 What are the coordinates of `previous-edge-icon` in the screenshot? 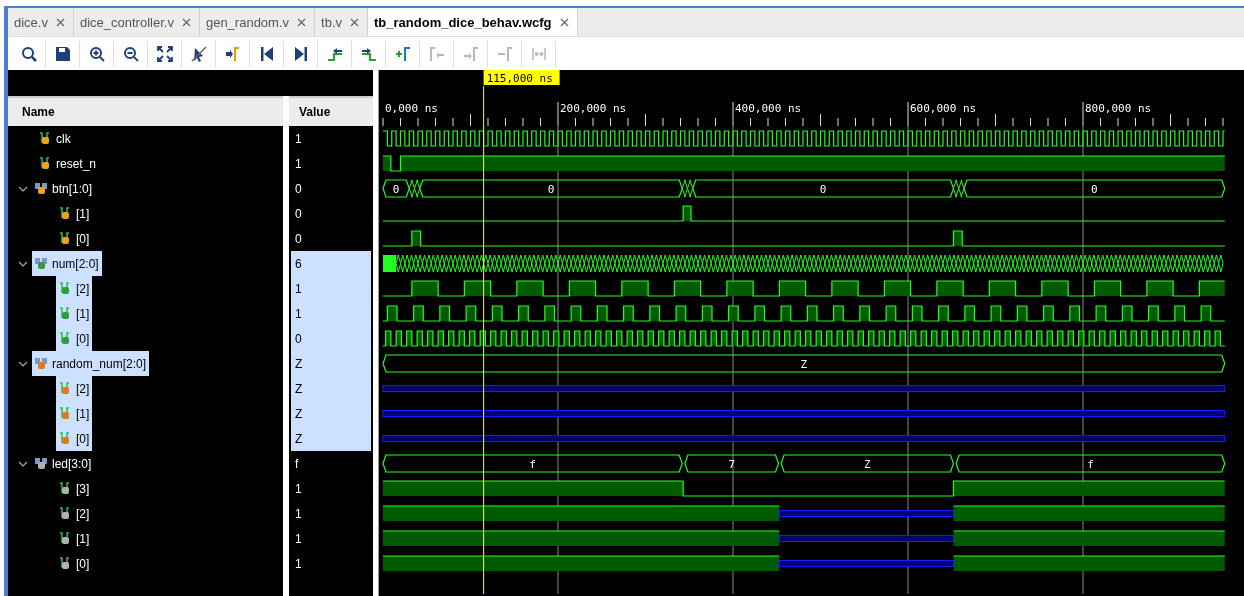 It's located at (334, 53).